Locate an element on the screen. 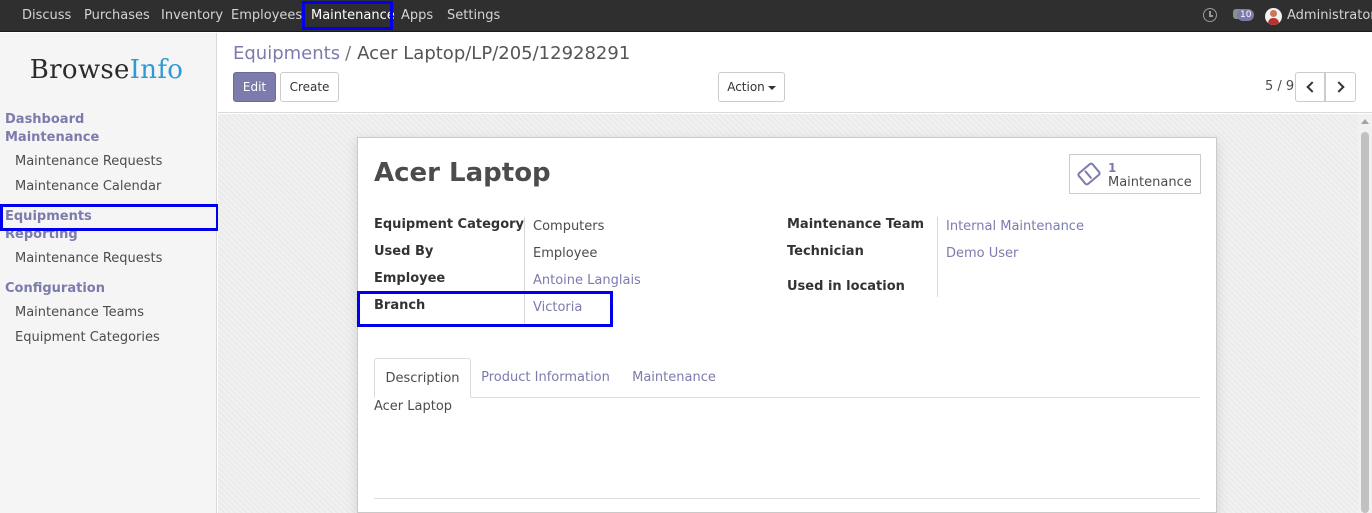  breadcrumb: Equipments / Acer Laptop/LP/205/12928291 is located at coordinates (432, 53).